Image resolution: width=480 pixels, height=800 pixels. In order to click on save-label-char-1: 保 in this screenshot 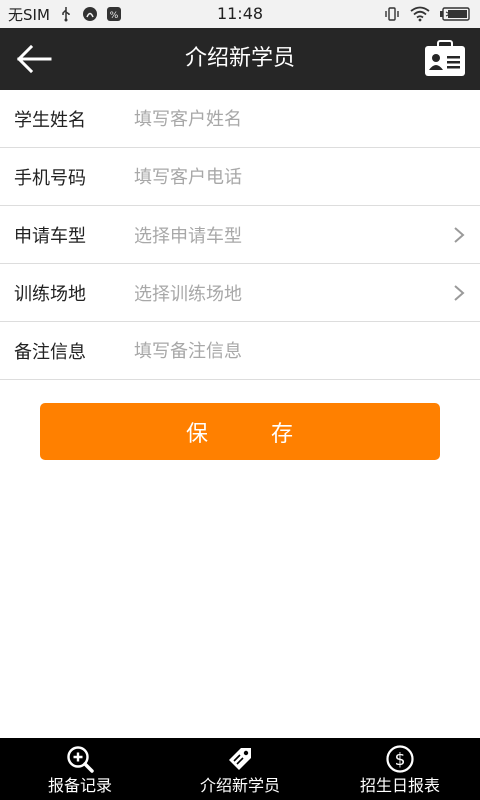, I will do `click(197, 434)`.